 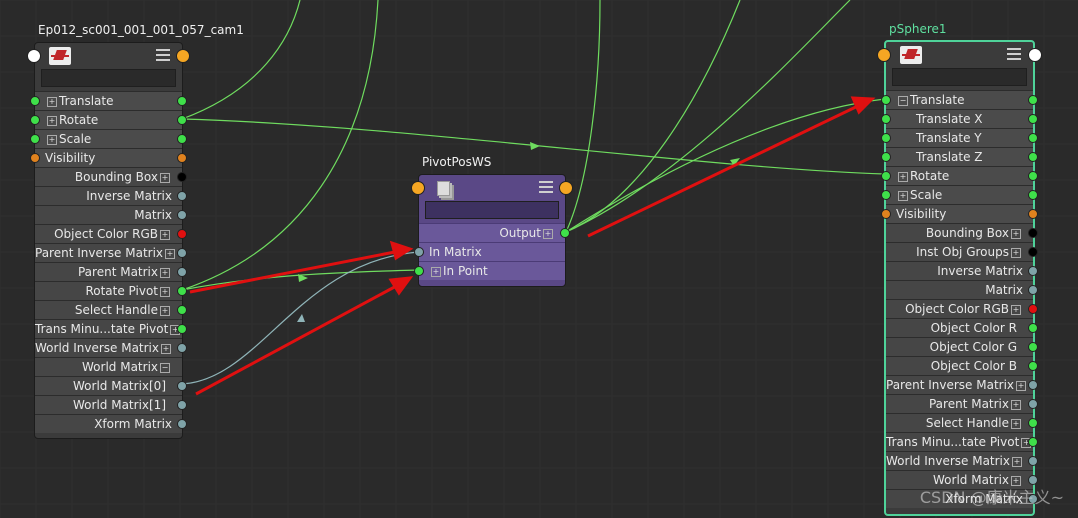 I want to click on attr-row-xform-matrix: Xform Matrix, so click(x=111, y=423).